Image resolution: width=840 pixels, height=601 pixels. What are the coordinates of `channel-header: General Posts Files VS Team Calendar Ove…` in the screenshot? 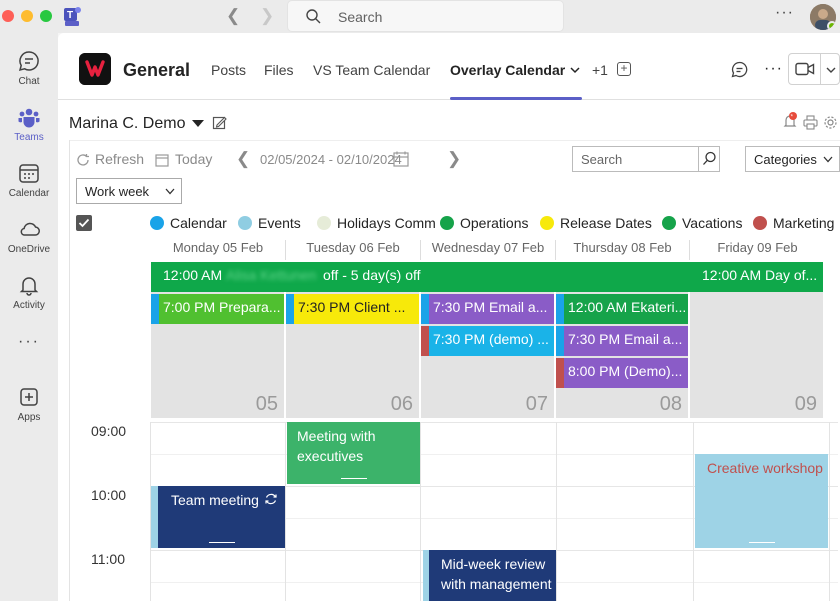 It's located at (449, 66).